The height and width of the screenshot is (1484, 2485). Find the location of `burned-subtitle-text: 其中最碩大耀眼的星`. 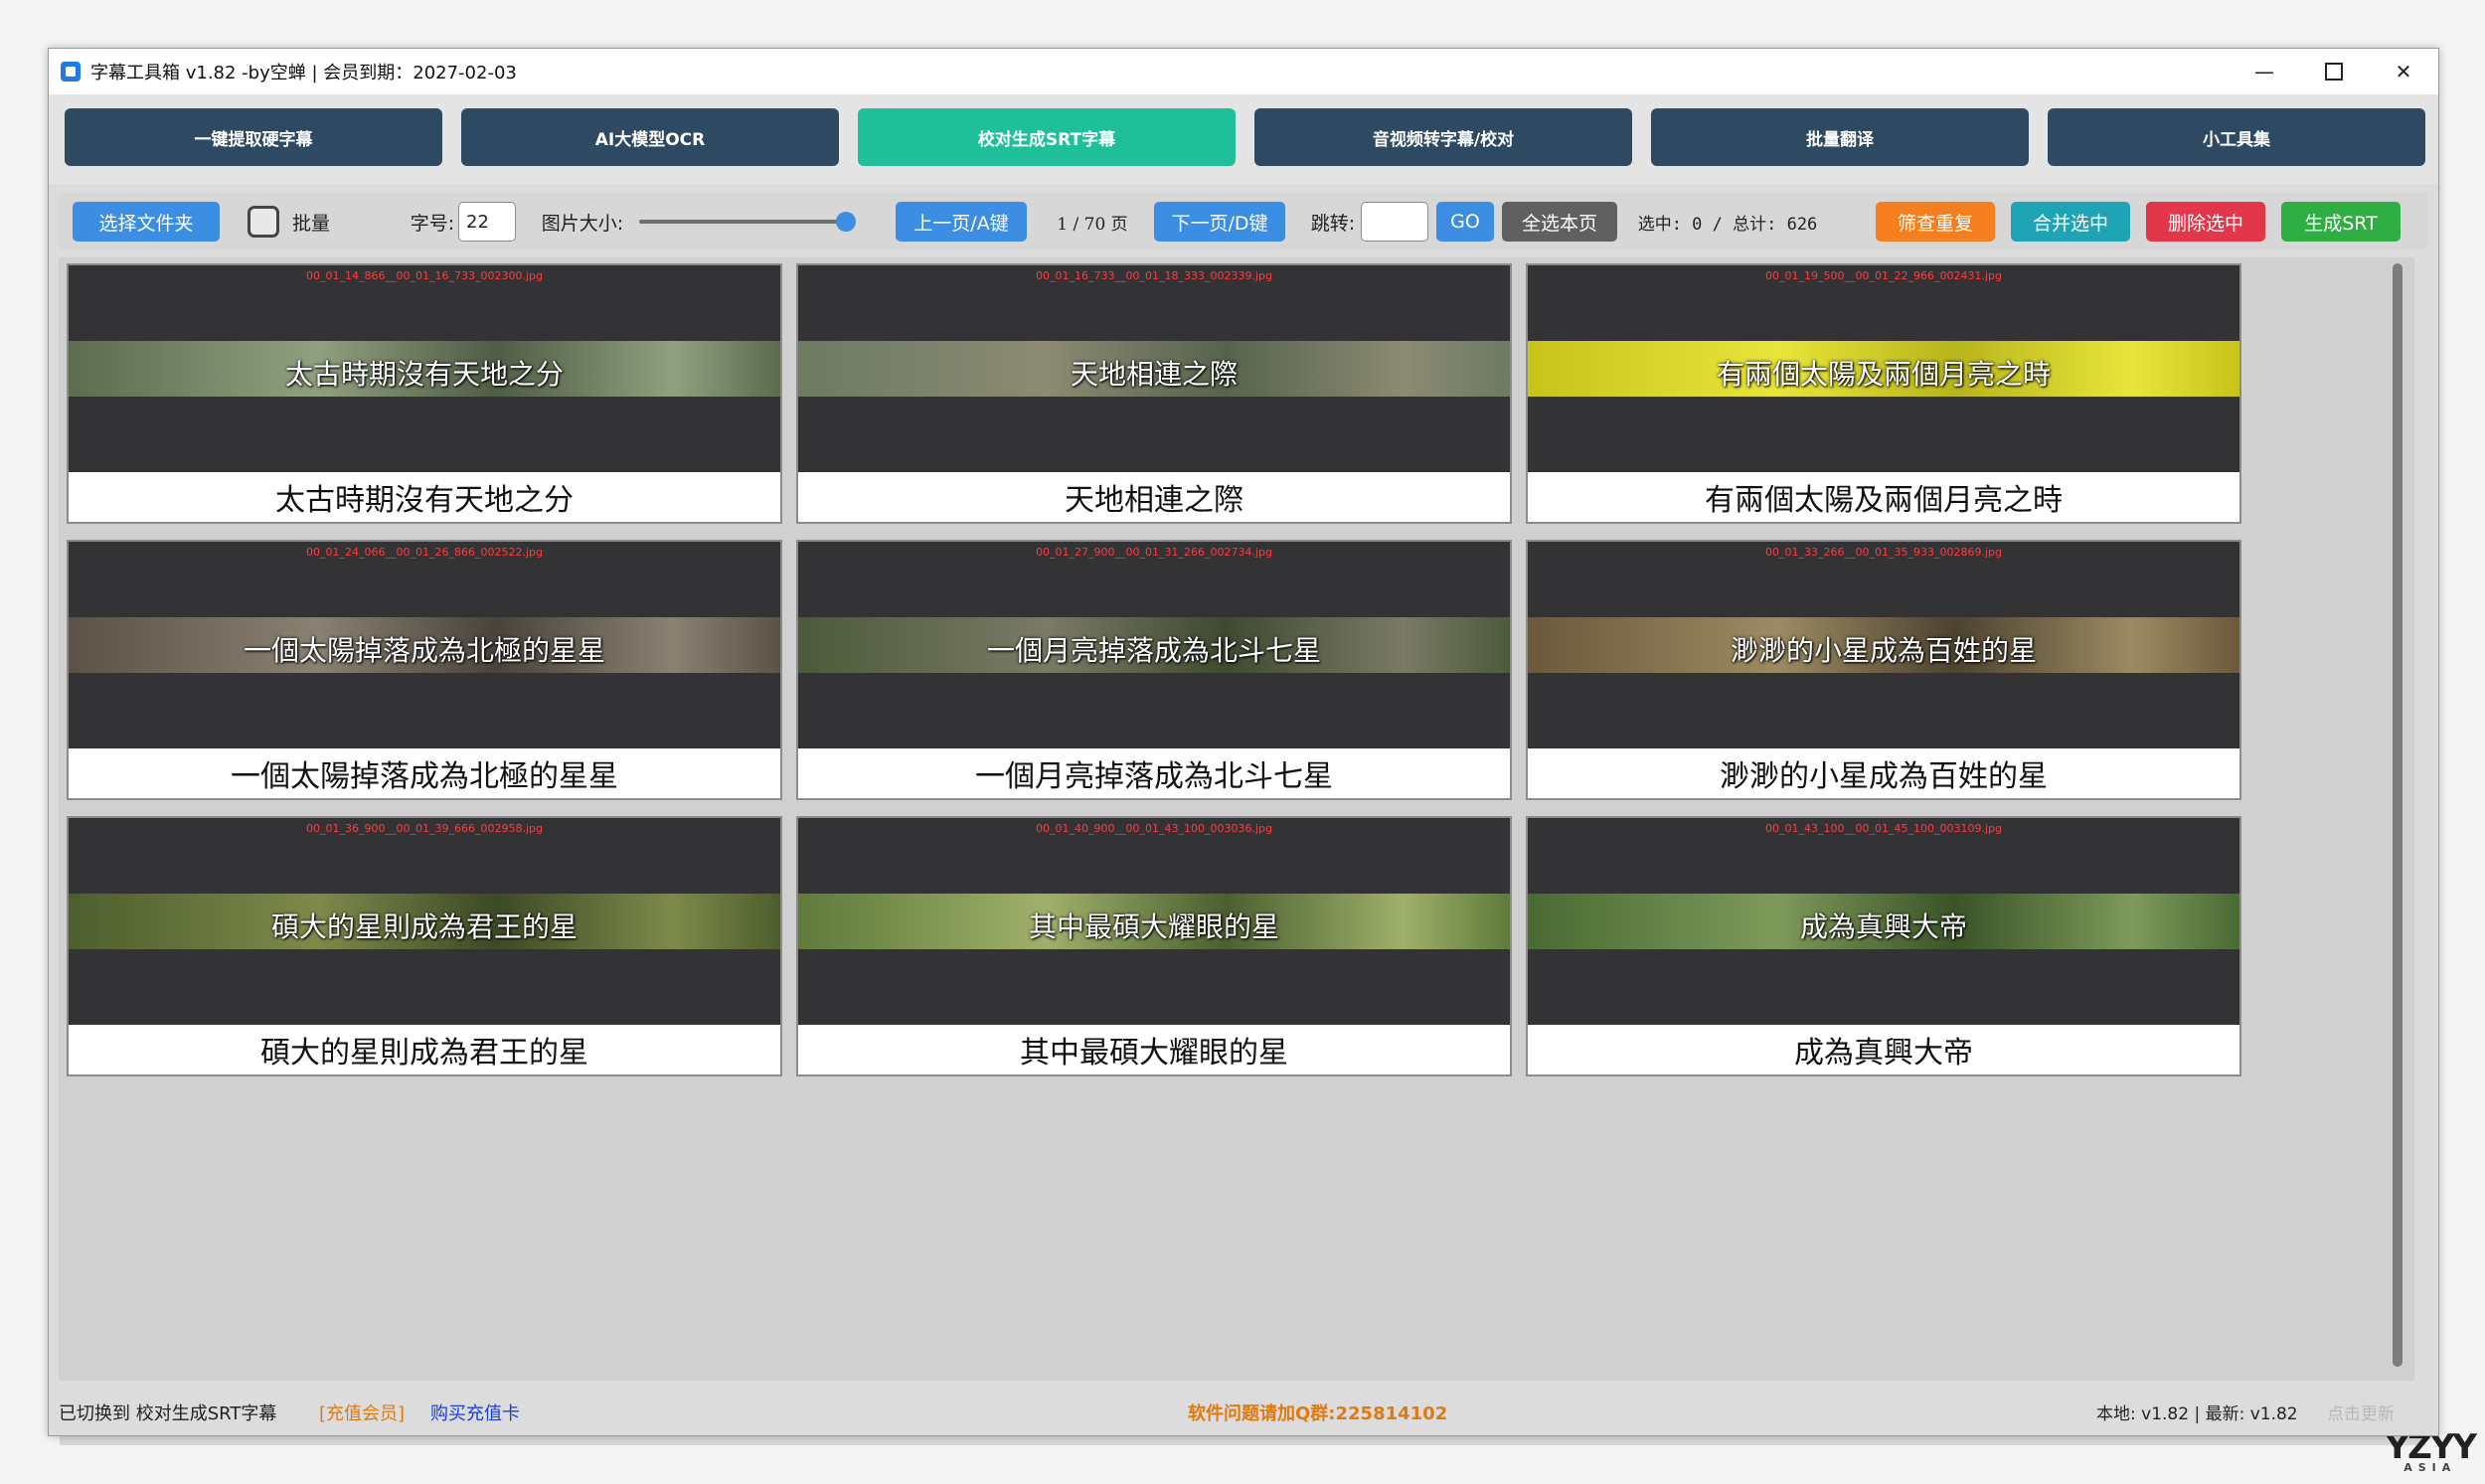

burned-subtitle-text: 其中最碩大耀眼的星 is located at coordinates (1153, 926).